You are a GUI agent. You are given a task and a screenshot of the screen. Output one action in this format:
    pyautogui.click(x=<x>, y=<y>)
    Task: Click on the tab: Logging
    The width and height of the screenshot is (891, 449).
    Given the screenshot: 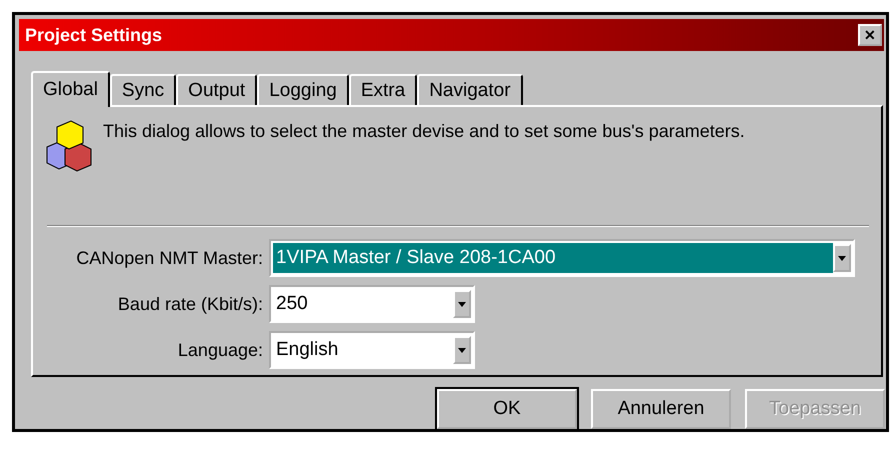 What is the action you would take?
    pyautogui.click(x=303, y=89)
    